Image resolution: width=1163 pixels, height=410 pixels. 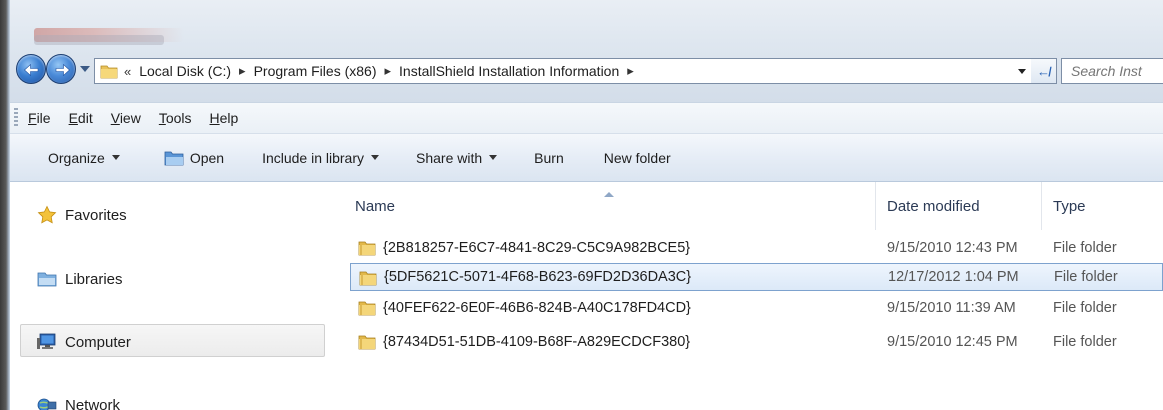 What do you see at coordinates (185, 71) in the screenshot?
I see `breadcrumb-local-disk: Local Disk (C:)` at bounding box center [185, 71].